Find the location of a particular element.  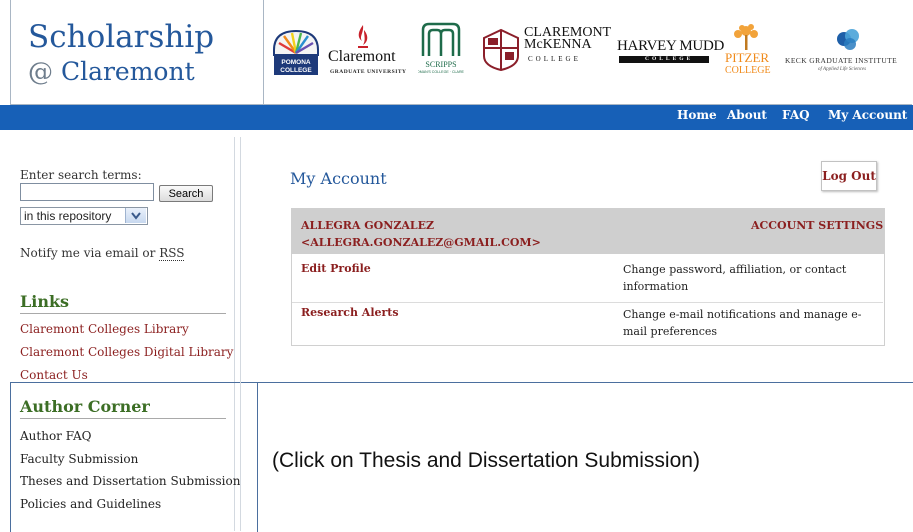

links-divider is located at coordinates (123, 313).